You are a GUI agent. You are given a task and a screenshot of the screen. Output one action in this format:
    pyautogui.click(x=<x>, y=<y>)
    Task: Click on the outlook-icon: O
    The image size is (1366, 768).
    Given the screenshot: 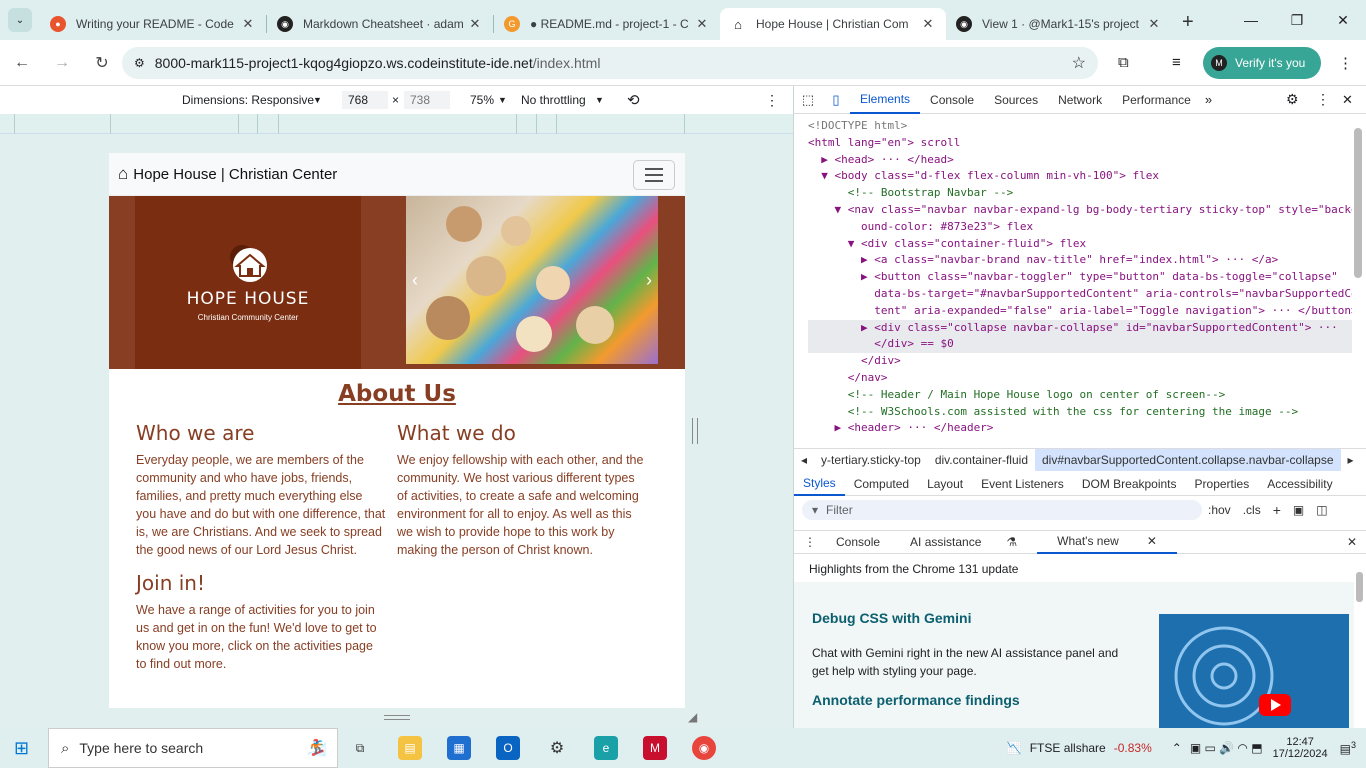 What is the action you would take?
    pyautogui.click(x=508, y=748)
    